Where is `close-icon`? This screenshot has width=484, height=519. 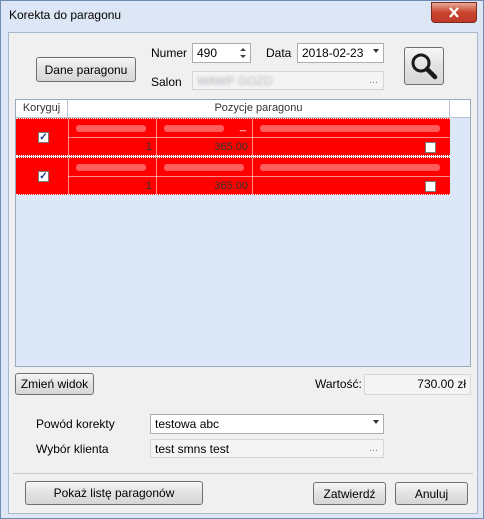
close-icon is located at coordinates (454, 12).